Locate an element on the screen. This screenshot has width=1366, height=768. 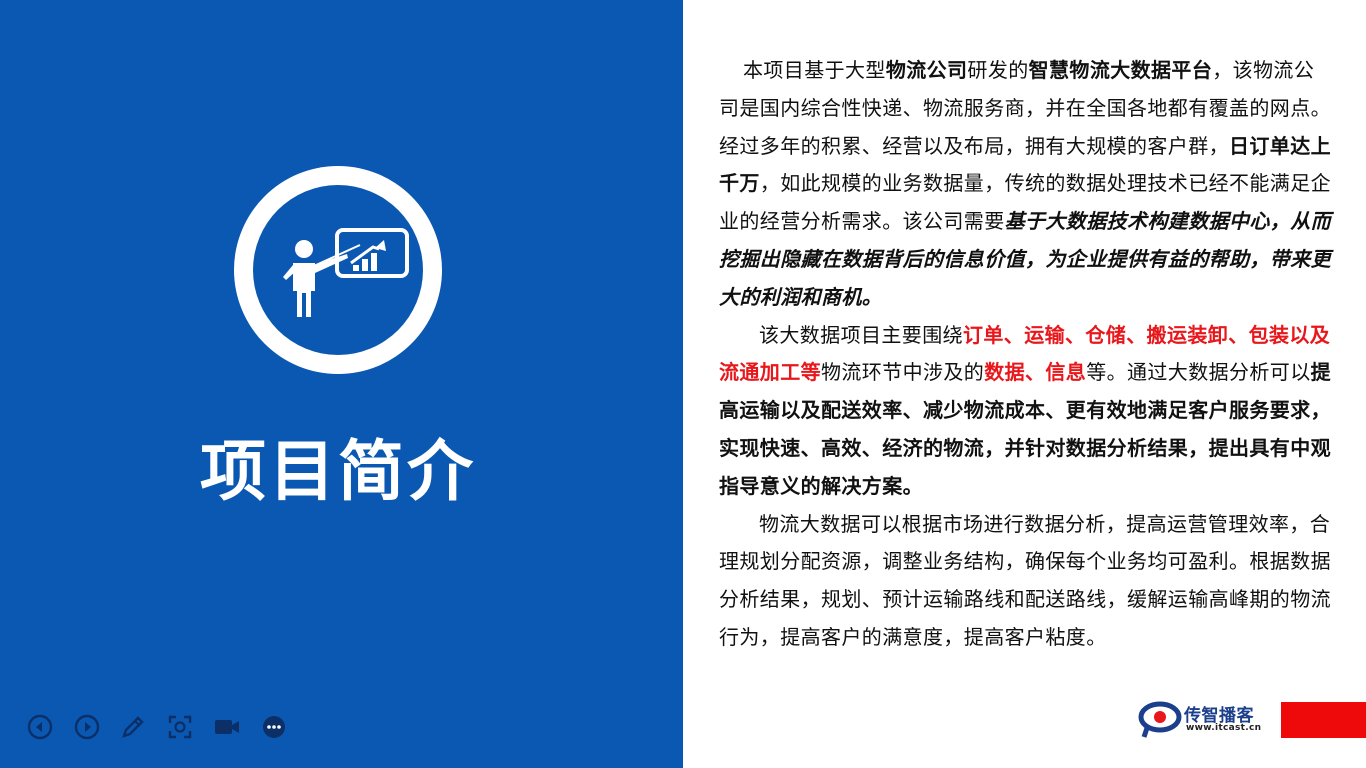
zoom-button is located at coordinates (180, 727).